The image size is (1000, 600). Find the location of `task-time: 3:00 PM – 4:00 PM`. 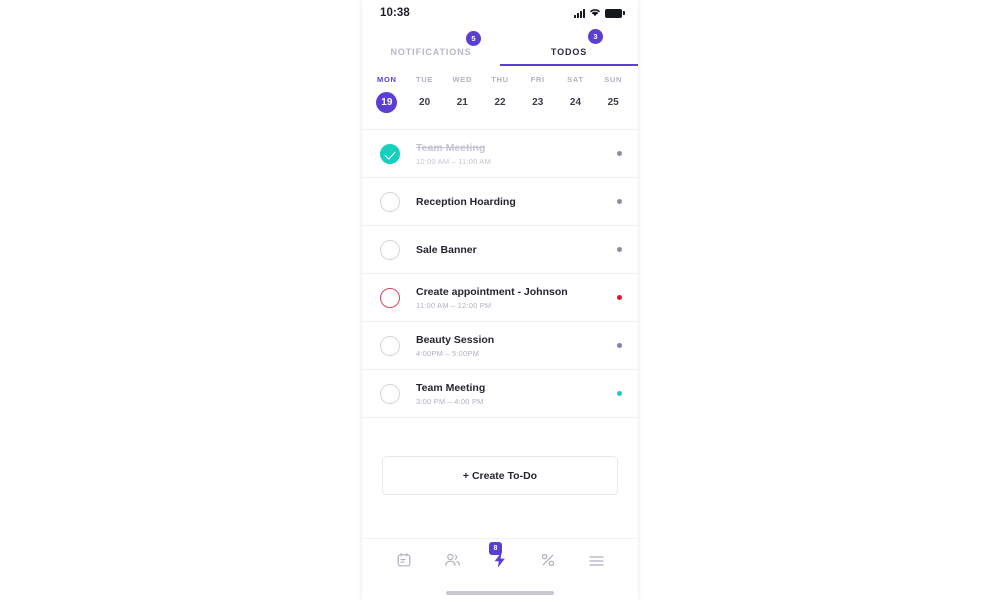

task-time: 3:00 PM – 4:00 PM is located at coordinates (450, 401).